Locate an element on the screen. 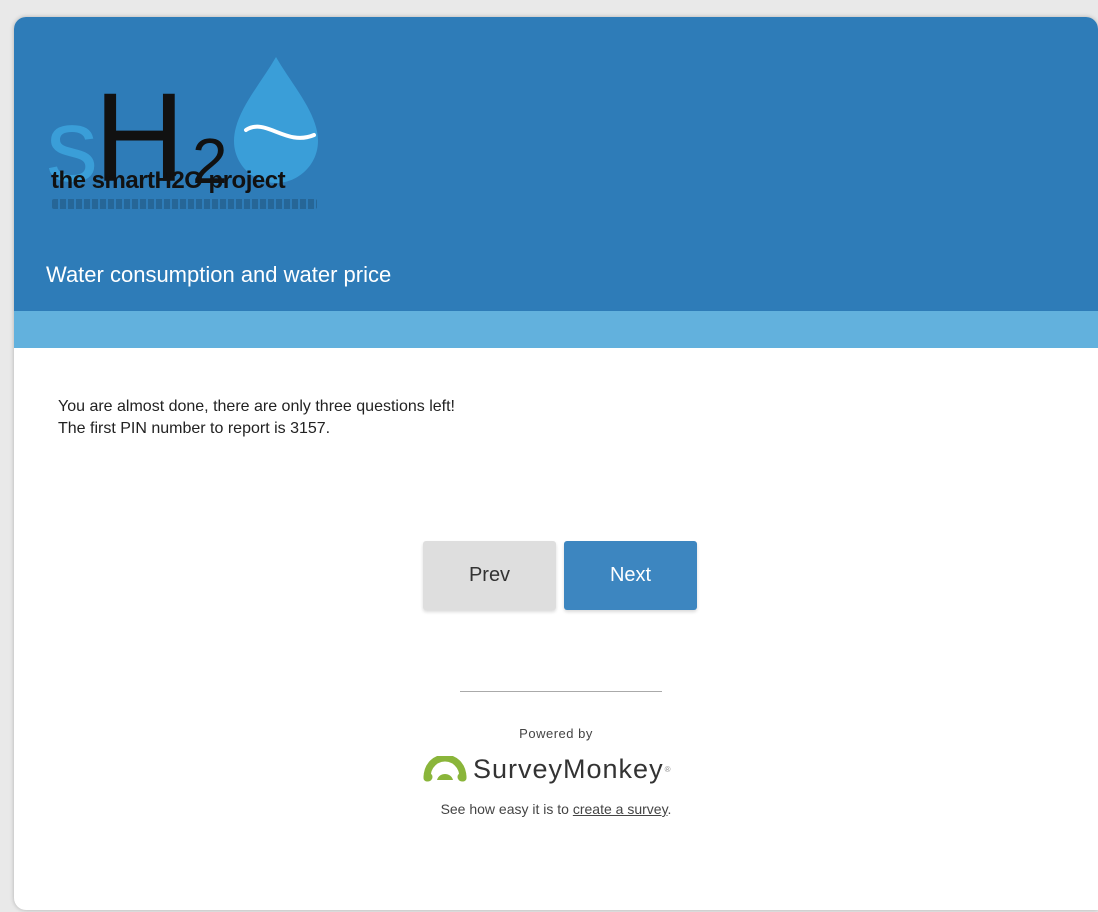 Image resolution: width=1098 pixels, height=912 pixels. next-button: Next is located at coordinates (630, 575).